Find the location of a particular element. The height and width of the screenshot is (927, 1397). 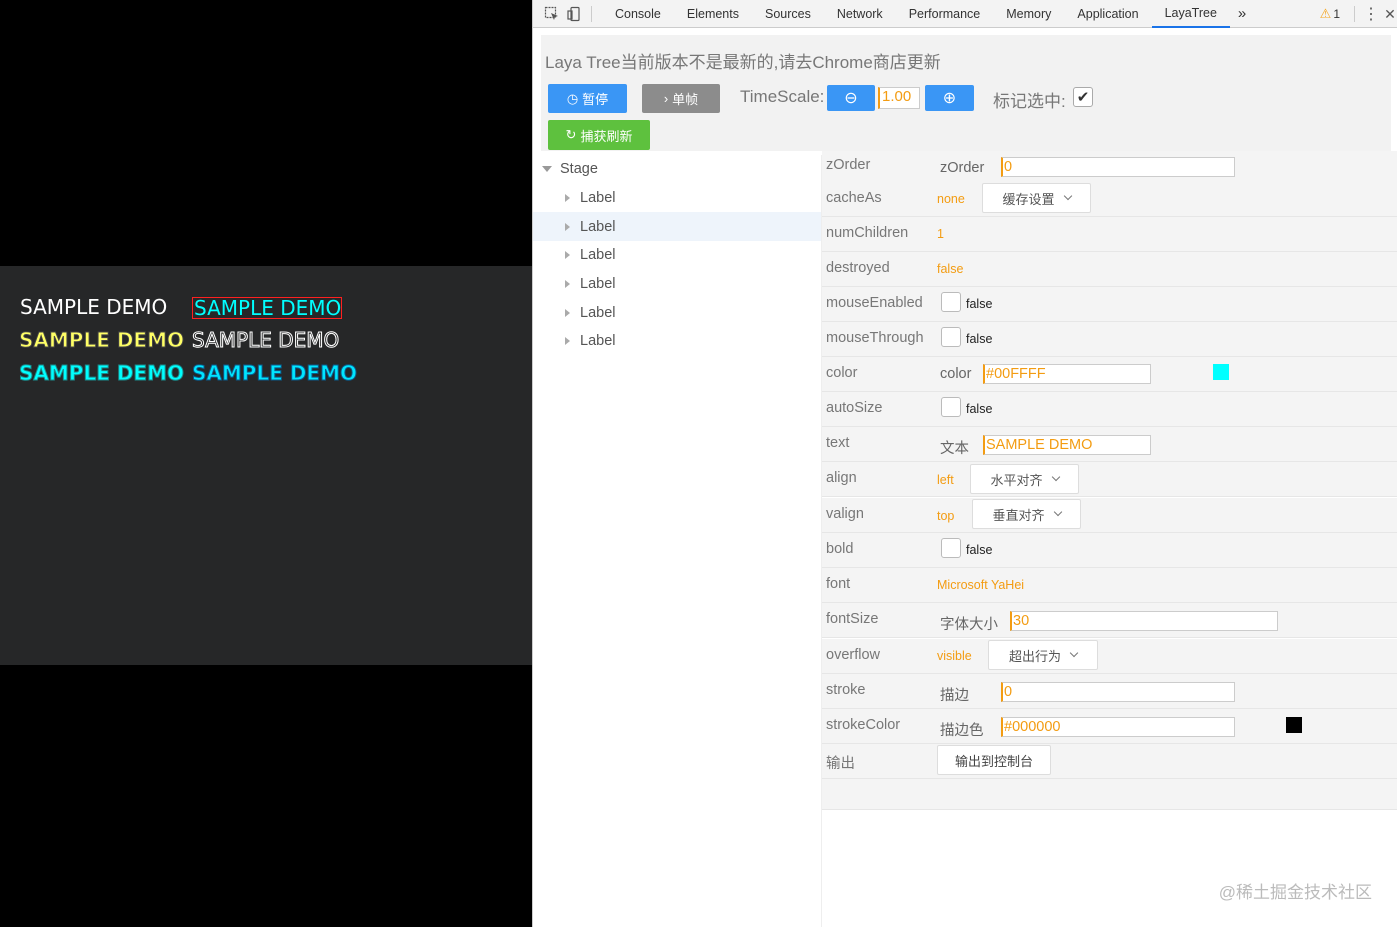

capture-label: 捕获刷新 is located at coordinates (606, 136).